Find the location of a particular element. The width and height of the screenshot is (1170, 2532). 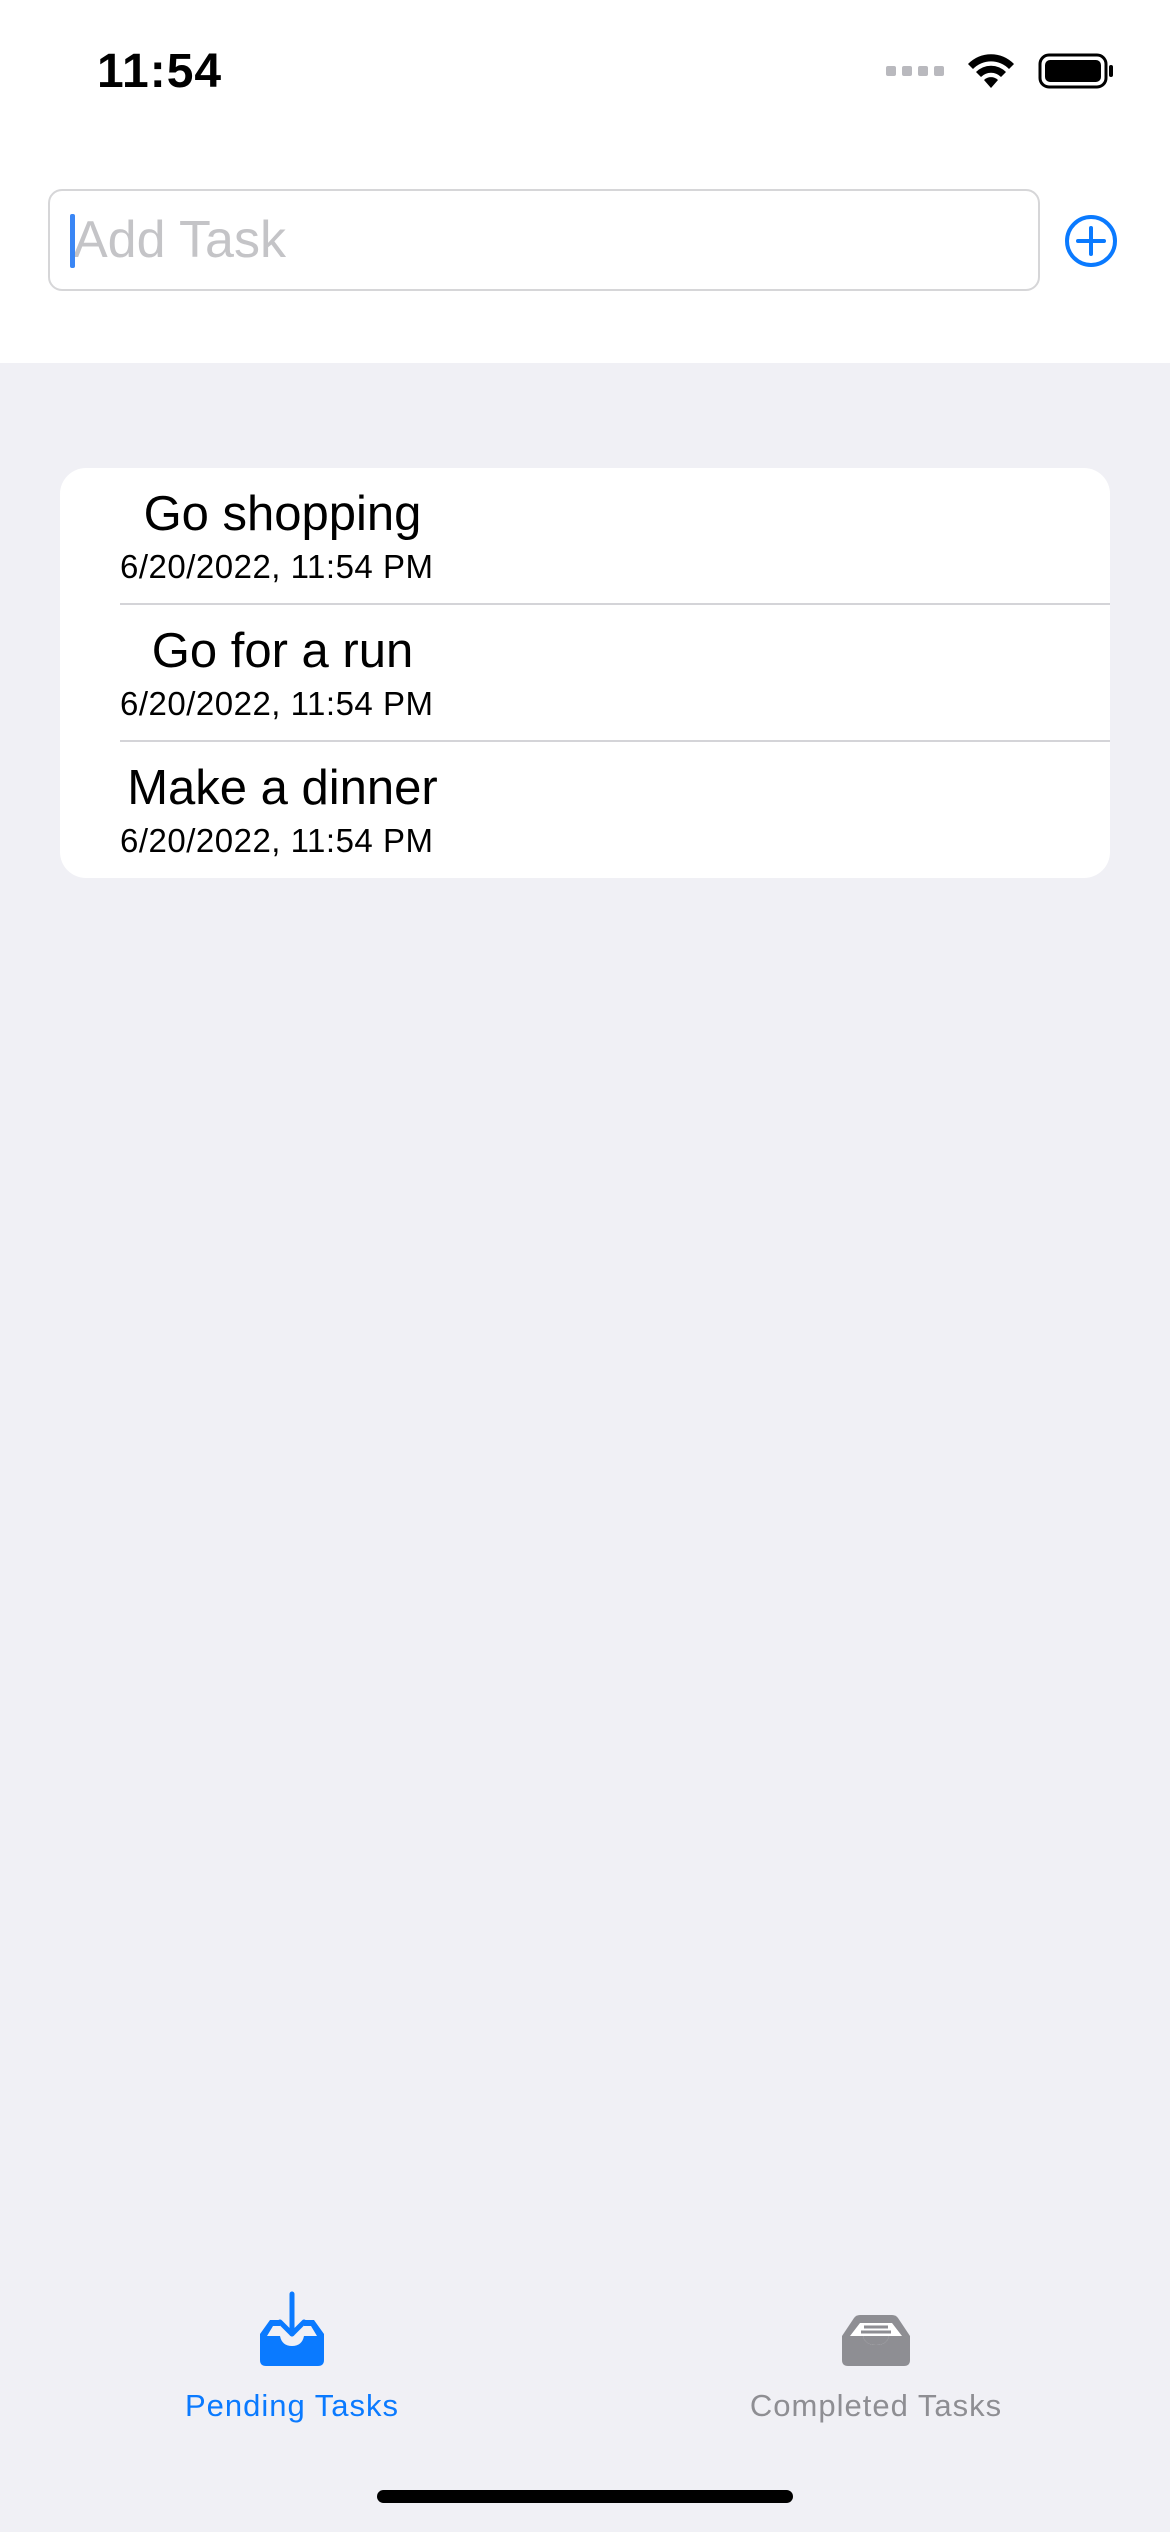

tab-pending-label: Pending Tasks is located at coordinates (292, 2405).